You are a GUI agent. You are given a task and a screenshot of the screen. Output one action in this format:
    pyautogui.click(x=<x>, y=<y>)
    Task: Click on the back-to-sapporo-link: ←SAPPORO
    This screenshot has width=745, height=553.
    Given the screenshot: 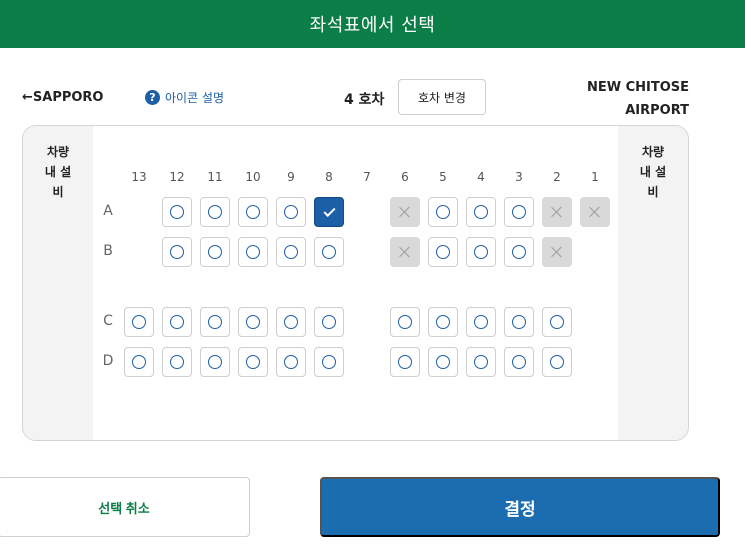 What is the action you would take?
    pyautogui.click(x=63, y=97)
    